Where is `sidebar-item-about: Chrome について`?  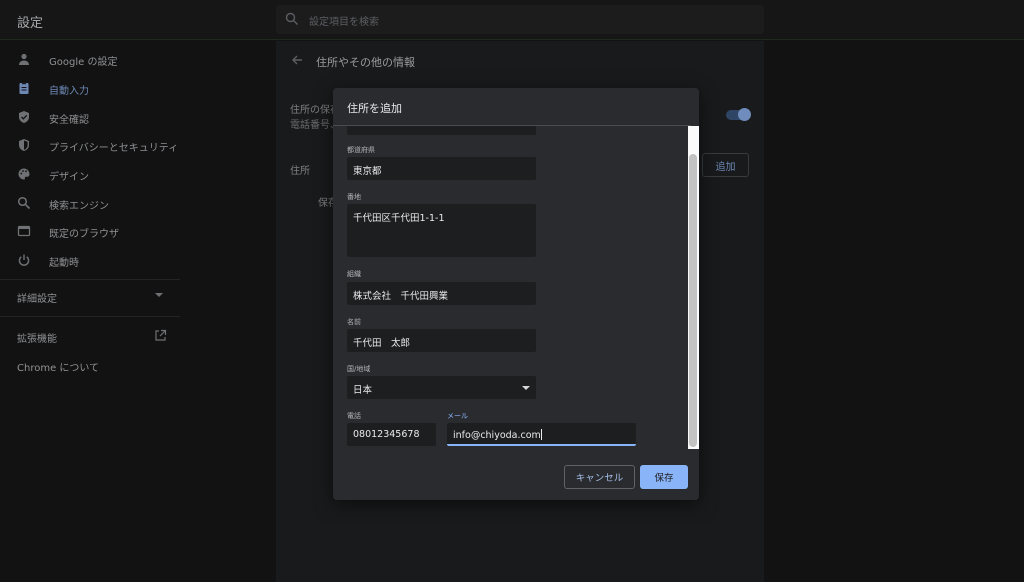
sidebar-item-about: Chrome について is located at coordinates (90, 364).